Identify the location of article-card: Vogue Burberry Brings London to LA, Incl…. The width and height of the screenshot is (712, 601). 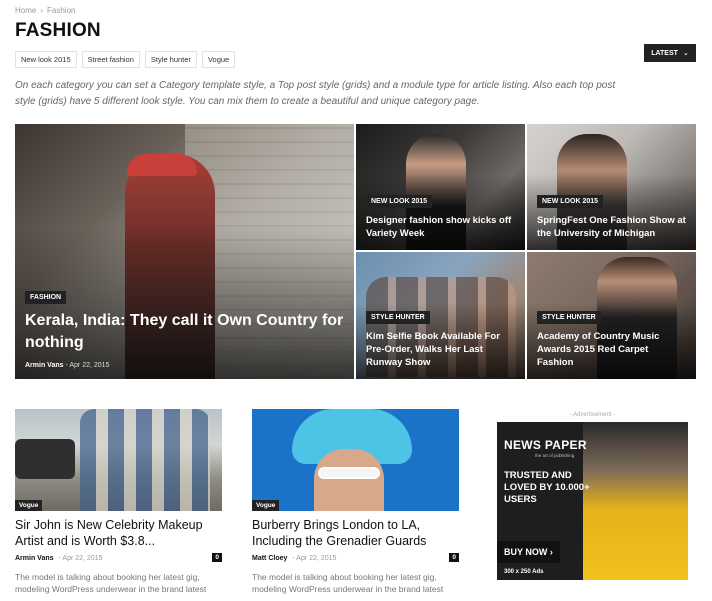
(355, 502).